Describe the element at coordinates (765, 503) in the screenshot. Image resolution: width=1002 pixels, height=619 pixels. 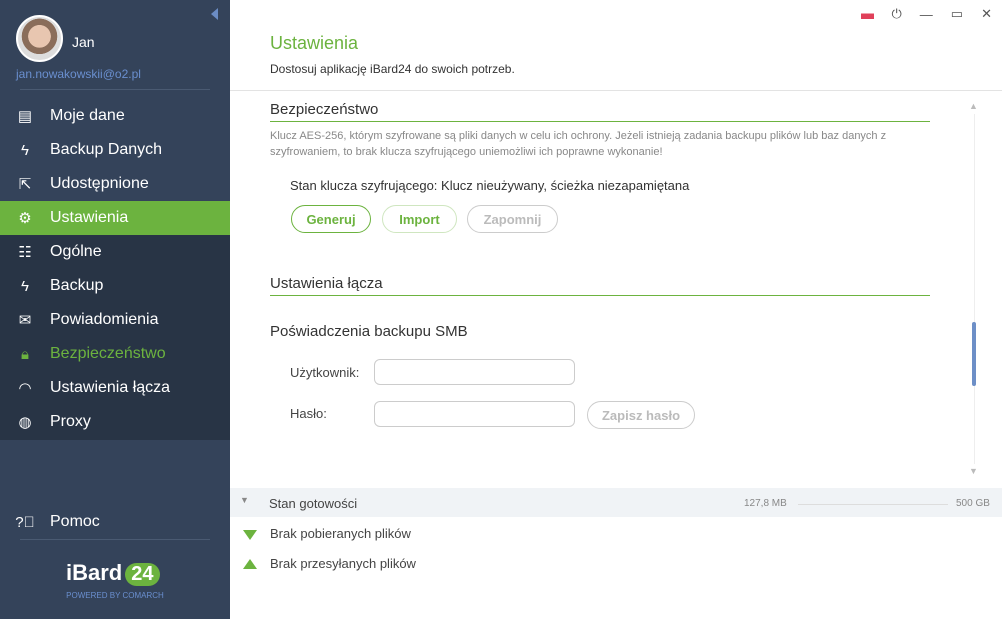
I see `used-space: 127,8 MB` at that location.